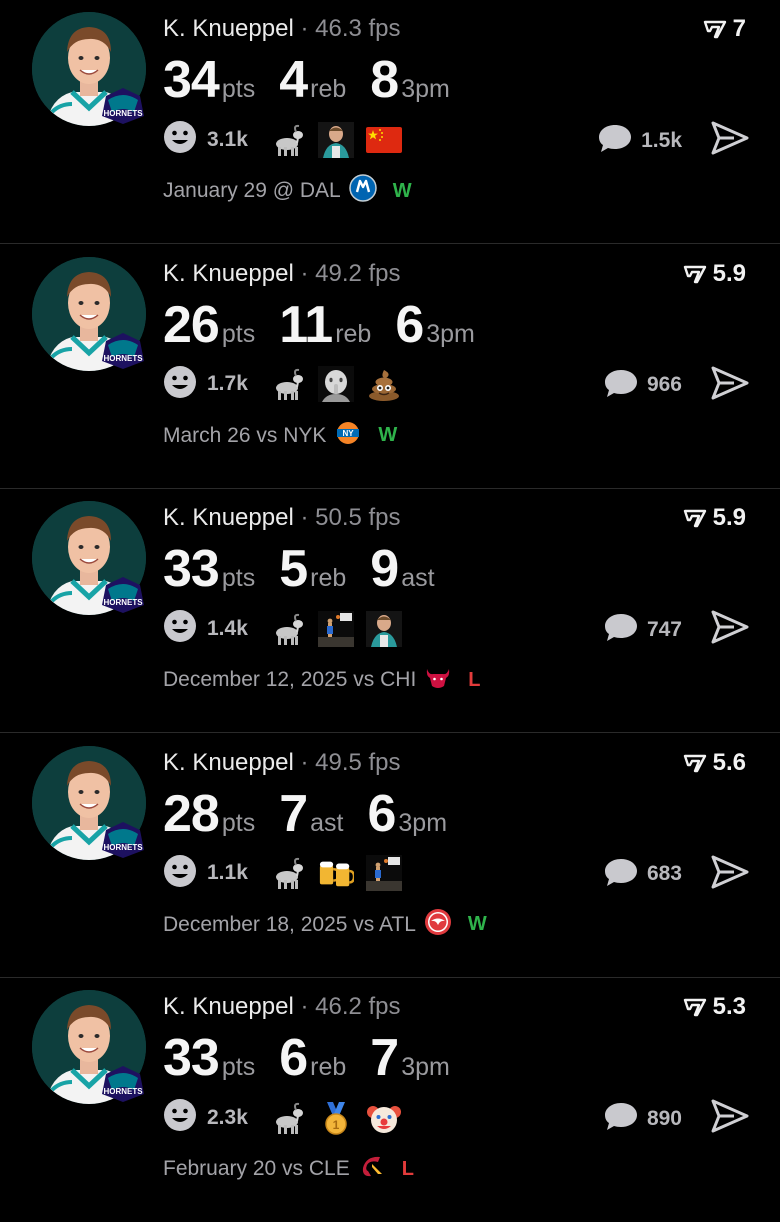  What do you see at coordinates (434, 680) in the screenshot?
I see `bulls-logo` at bounding box center [434, 680].